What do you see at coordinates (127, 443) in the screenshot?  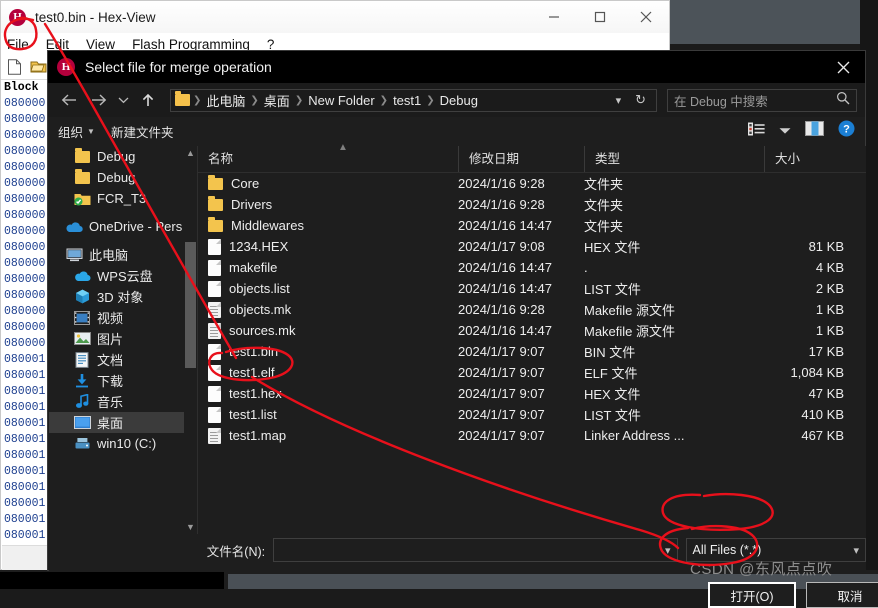 I see `tree-item-label: win10 (C:)` at bounding box center [127, 443].